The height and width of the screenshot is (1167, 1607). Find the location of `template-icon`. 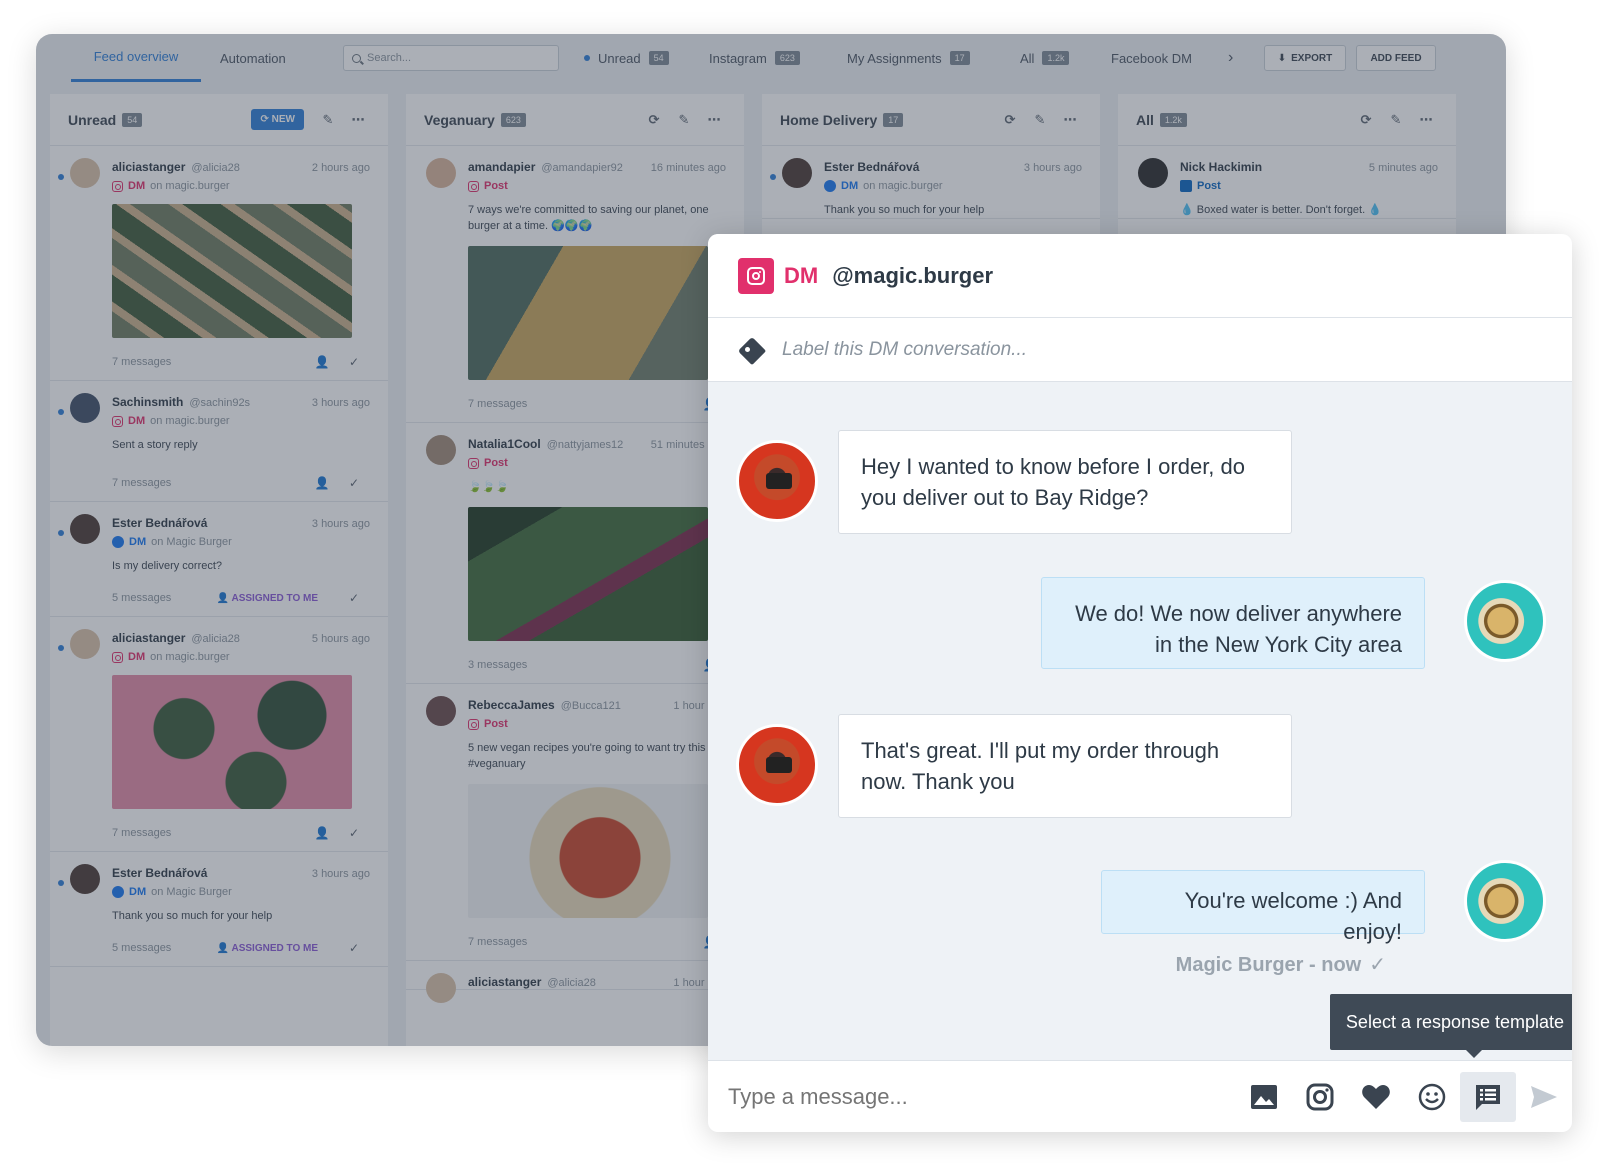

template-icon is located at coordinates (1488, 1097).